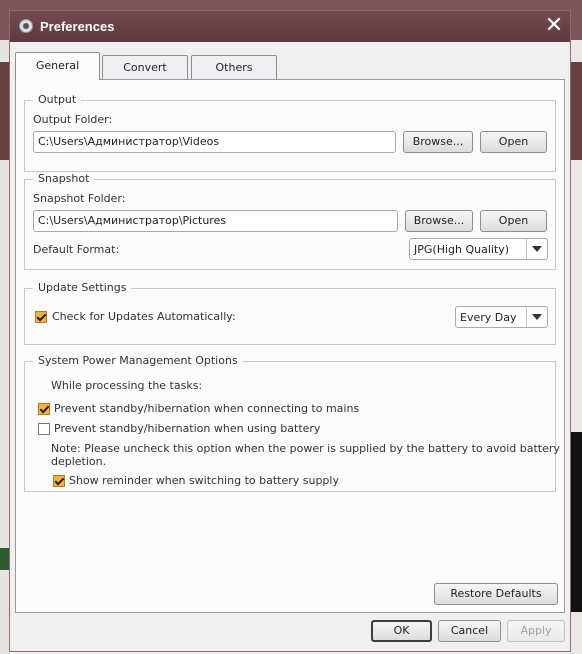 The height and width of the screenshot is (654, 582). I want to click on app-reel-icon, so click(26, 26).